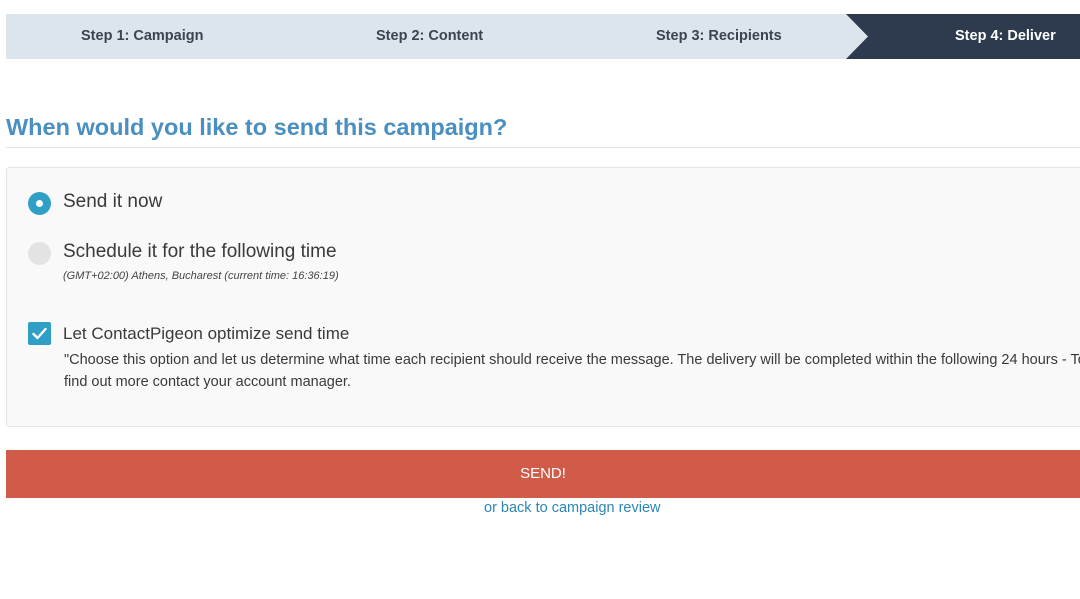 The width and height of the screenshot is (1080, 599). Describe the element at coordinates (39, 203) in the screenshot. I see `send-now-radio` at that location.